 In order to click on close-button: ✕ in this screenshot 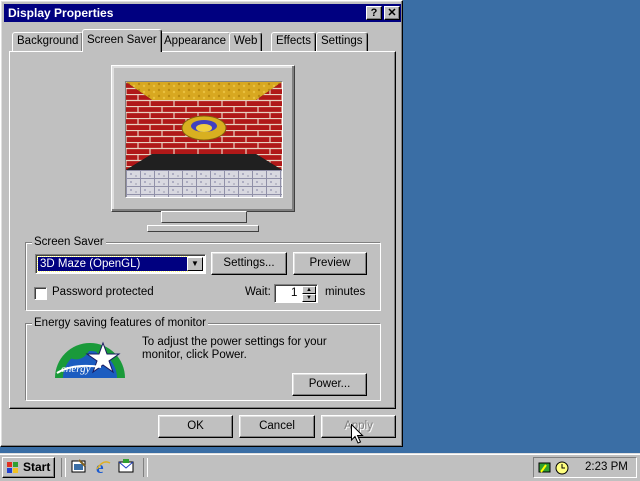, I will do `click(392, 13)`.